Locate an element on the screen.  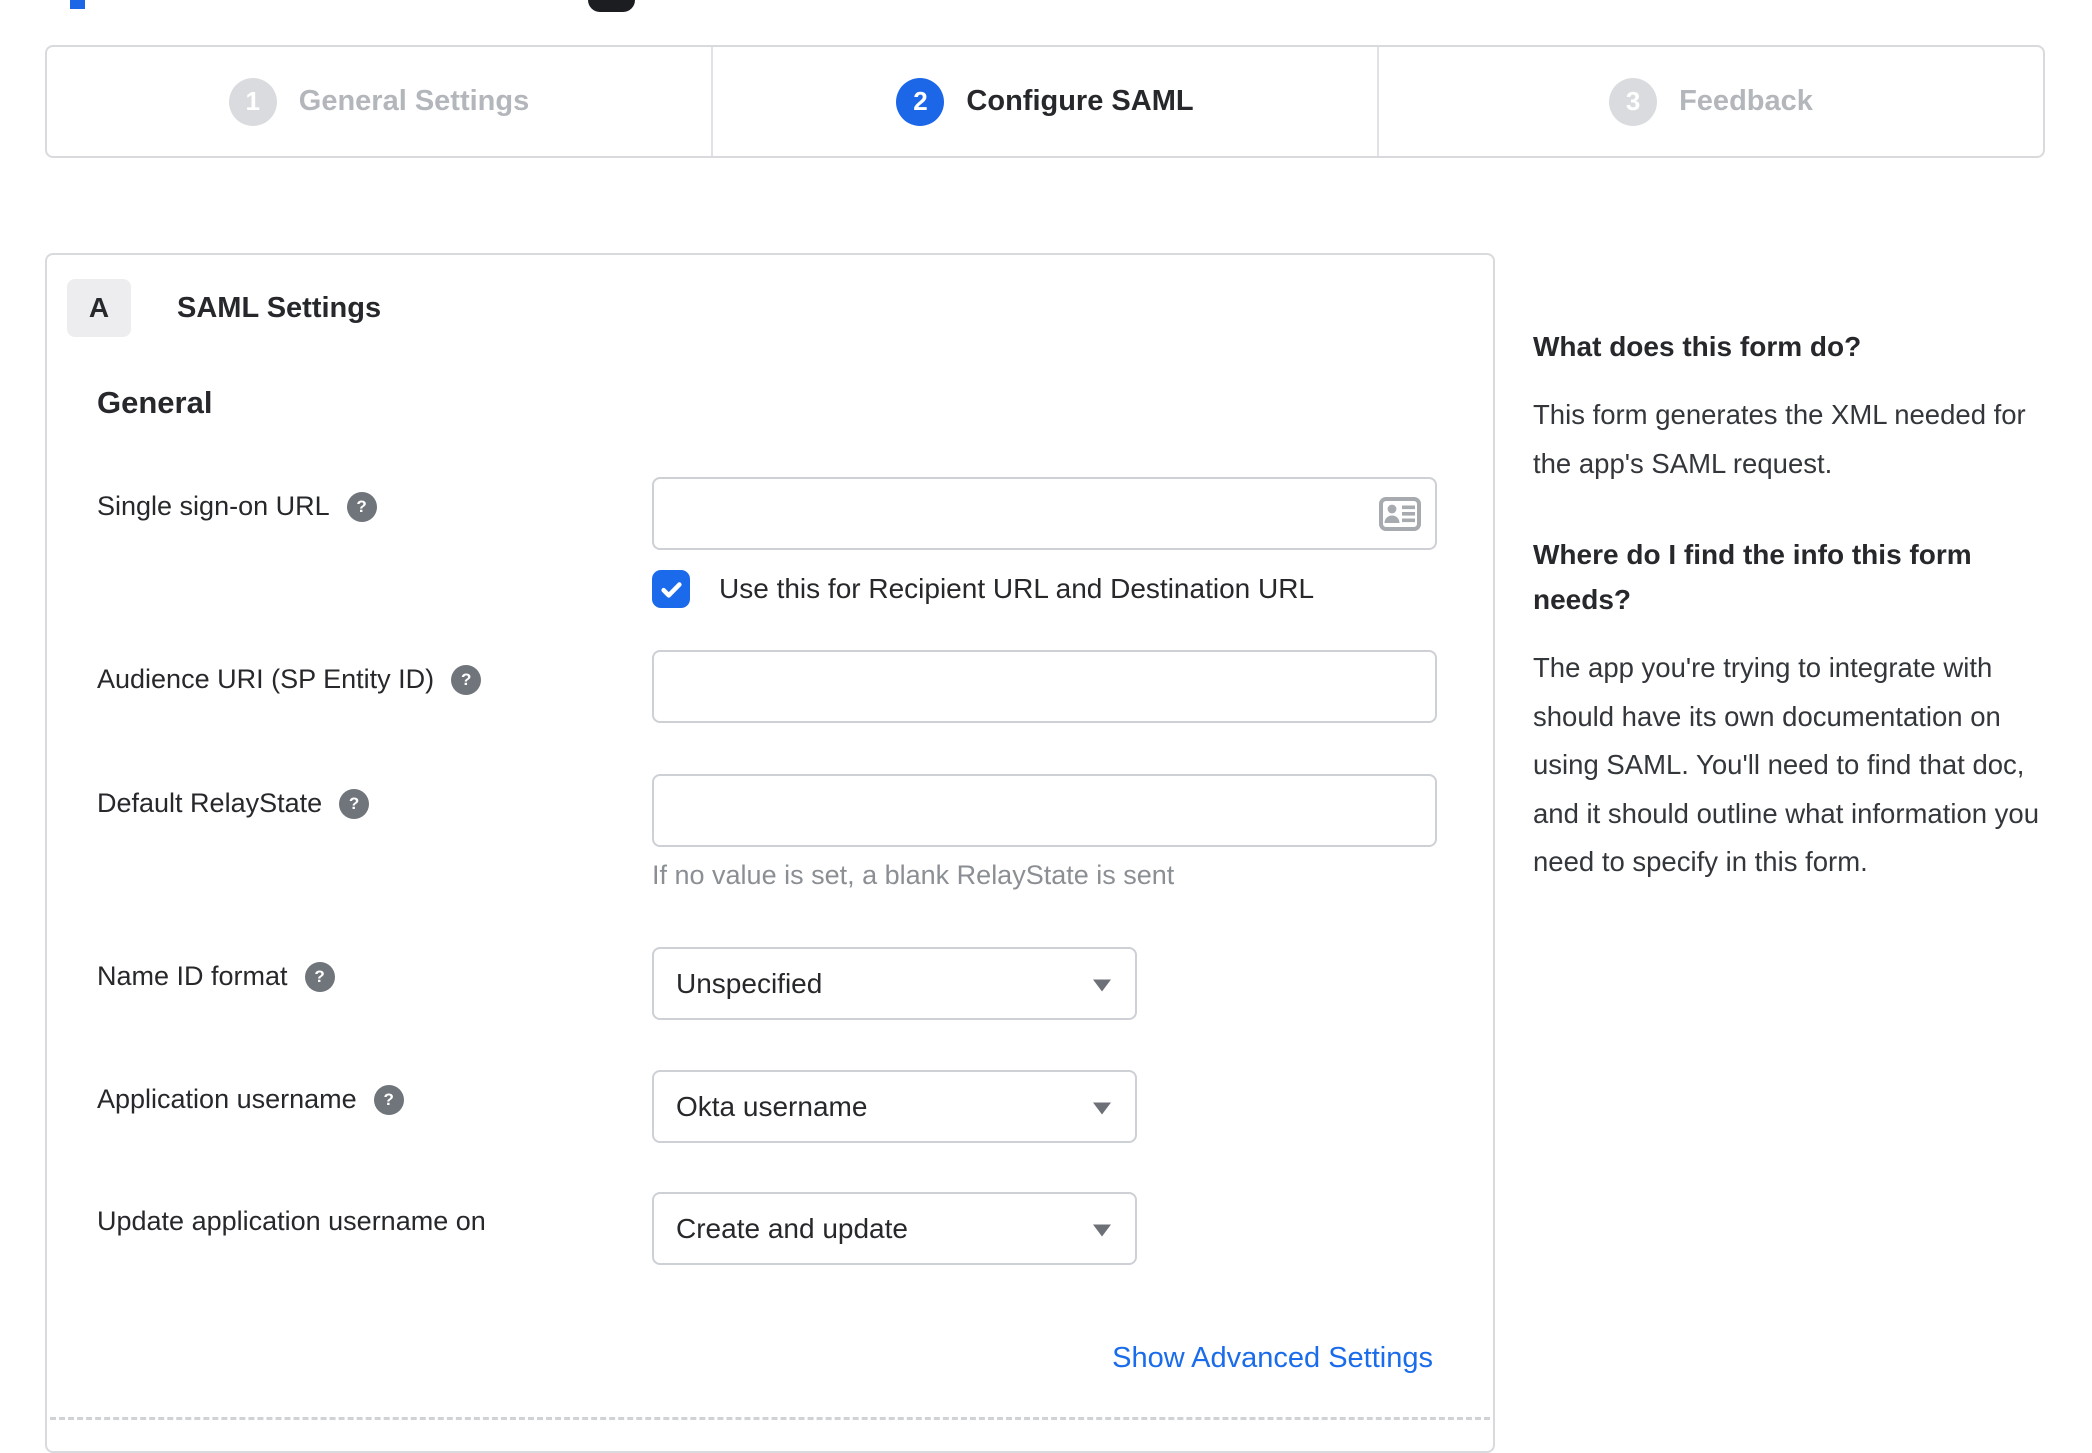
use-for-recipient-checkbox is located at coordinates (671, 589).